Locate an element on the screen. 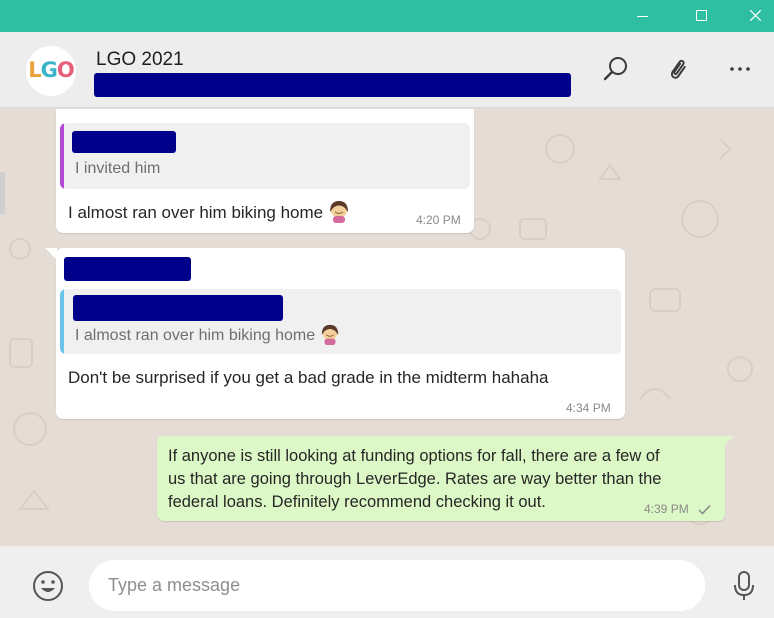  redacted-participants is located at coordinates (332, 85).